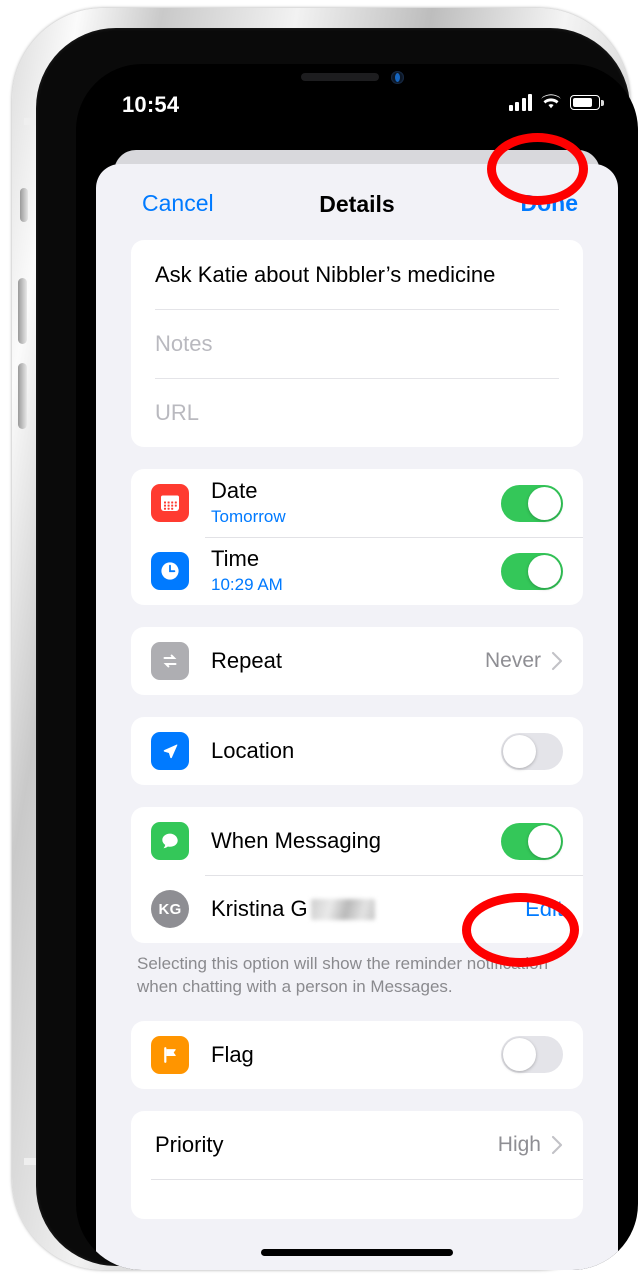 This screenshot has height=1274, width=642. What do you see at coordinates (587, 102) in the screenshot?
I see `battery-icon` at bounding box center [587, 102].